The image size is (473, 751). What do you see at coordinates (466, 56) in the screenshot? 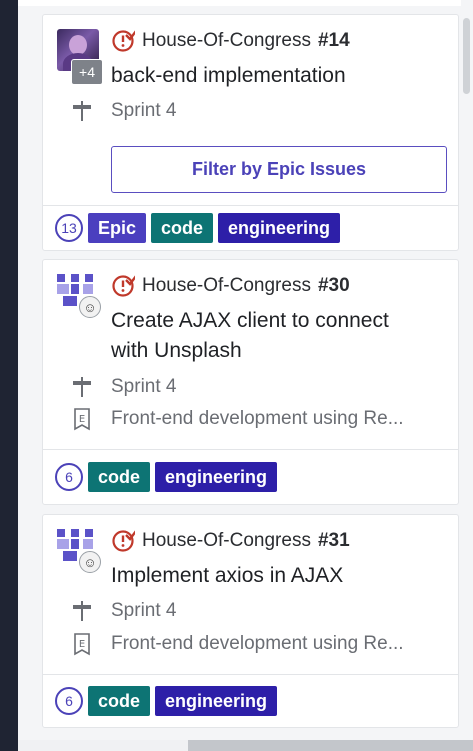
I see `vertical-scrollbar-thumb` at bounding box center [466, 56].